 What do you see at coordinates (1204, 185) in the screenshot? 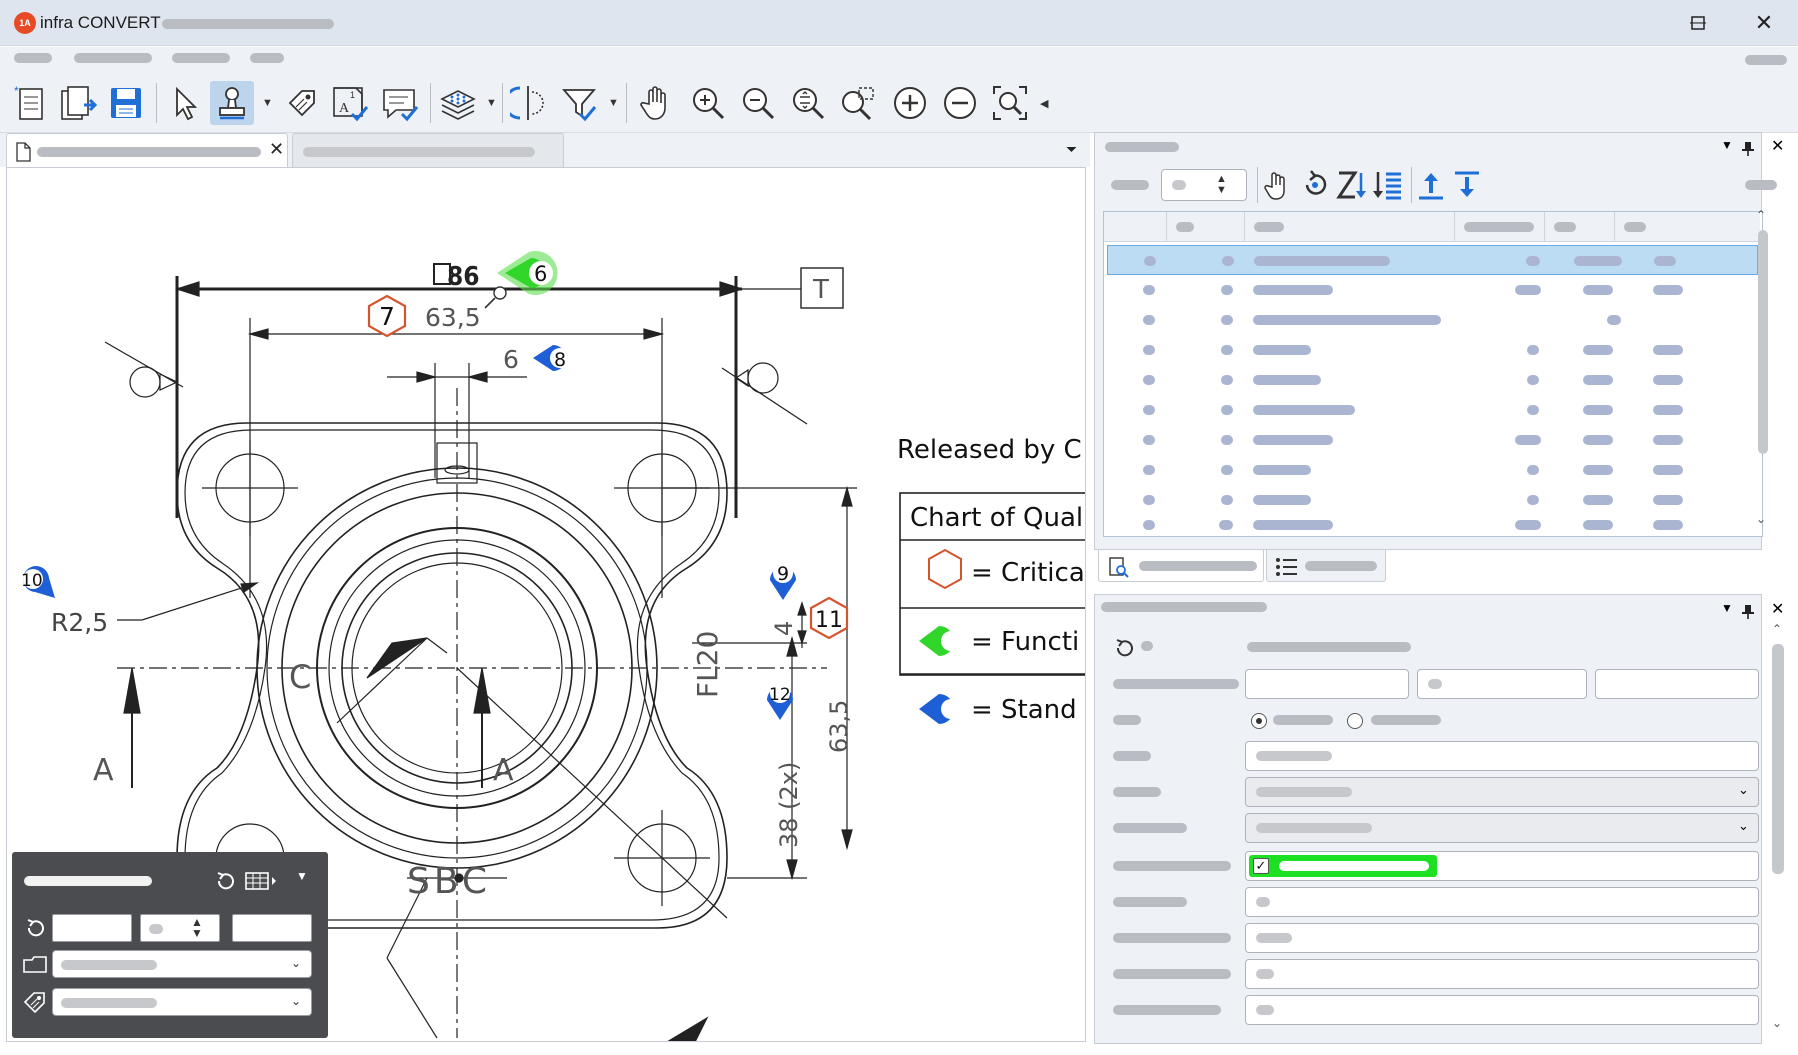
I see `grid-spinner: ▲ ▼` at bounding box center [1204, 185].